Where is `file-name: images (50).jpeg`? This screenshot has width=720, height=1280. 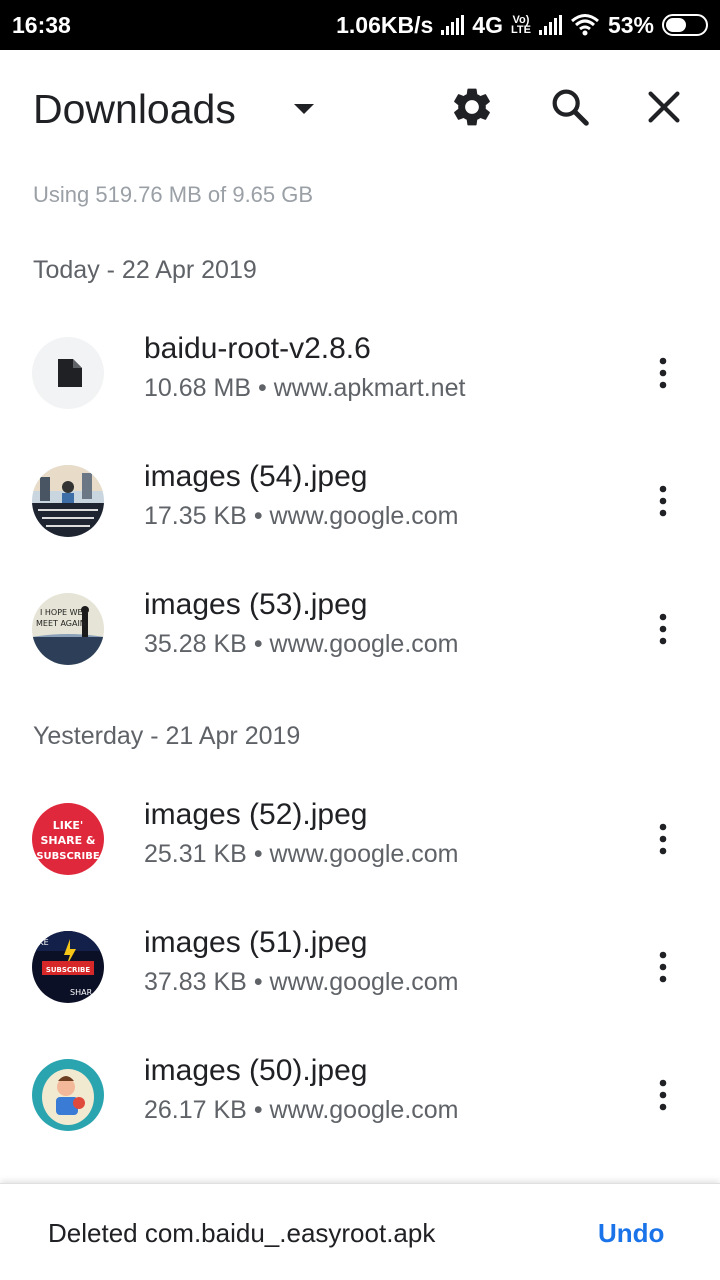 file-name: images (50).jpeg is located at coordinates (256, 1070).